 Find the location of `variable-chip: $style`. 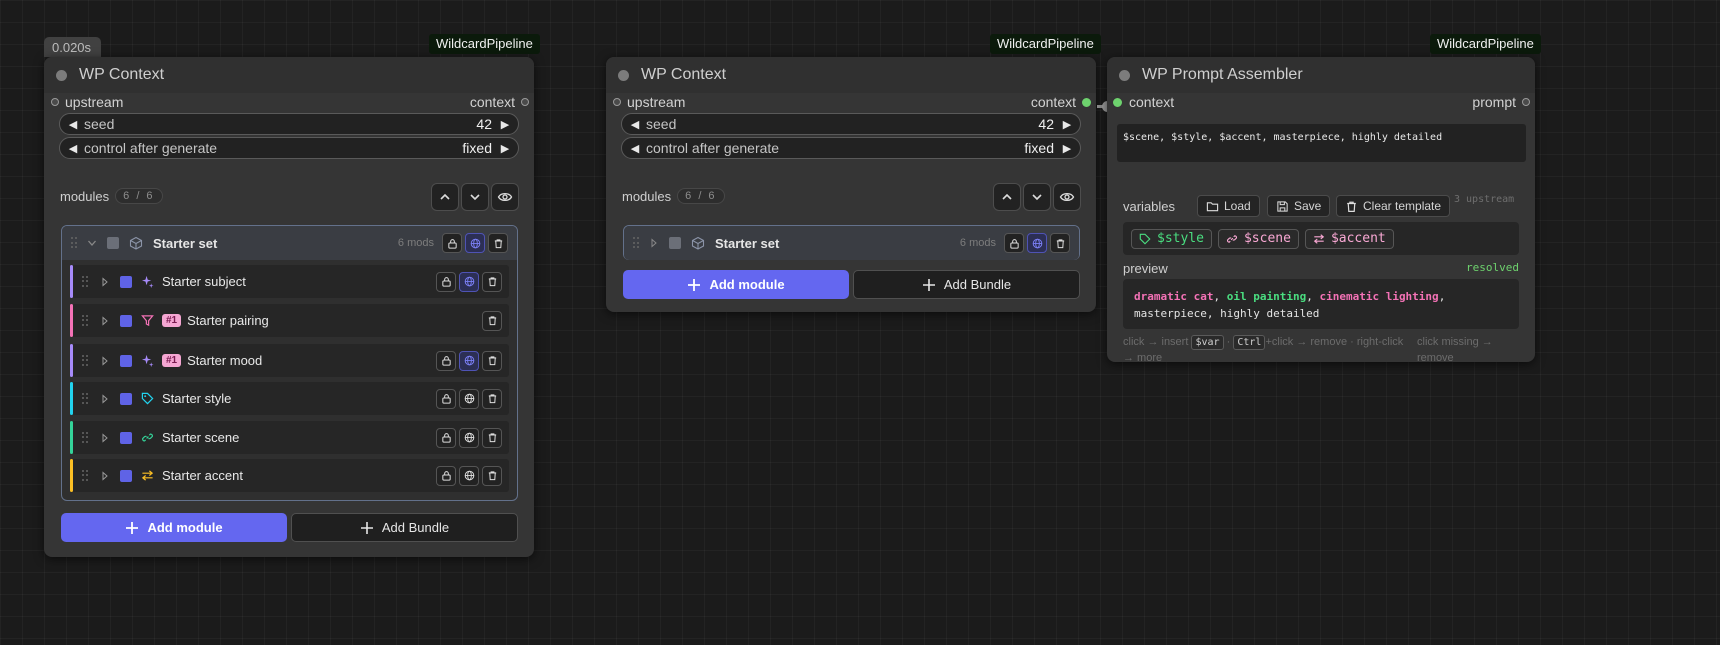

variable-chip: $style is located at coordinates (1171, 238).